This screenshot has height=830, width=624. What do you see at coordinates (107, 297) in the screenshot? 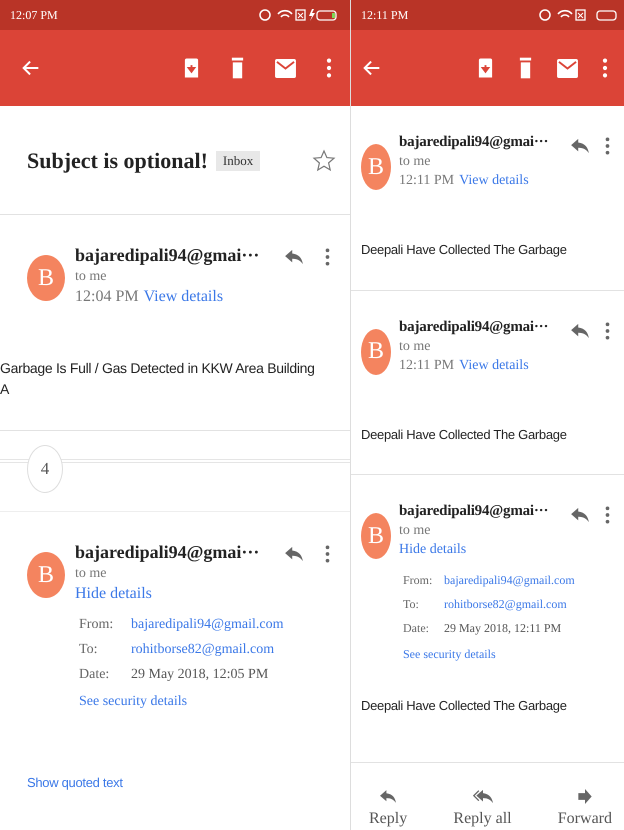
I see `message-time: 12:04 PM` at bounding box center [107, 297].